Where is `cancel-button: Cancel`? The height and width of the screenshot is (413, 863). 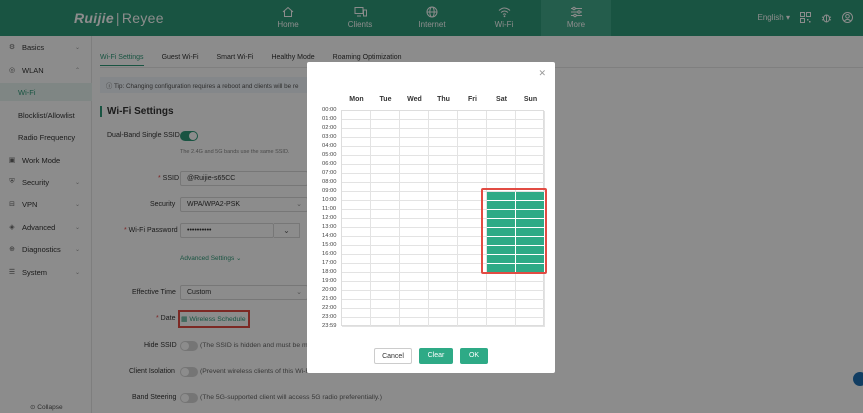 cancel-button: Cancel is located at coordinates (393, 356).